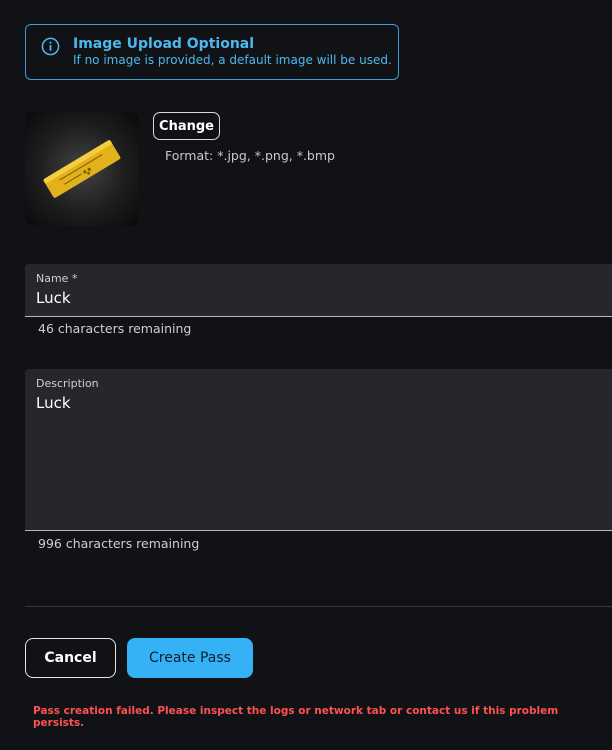  What do you see at coordinates (250, 155) in the screenshot?
I see `image-format-hint: Format: *.jpg, *.png, *.bmp` at bounding box center [250, 155].